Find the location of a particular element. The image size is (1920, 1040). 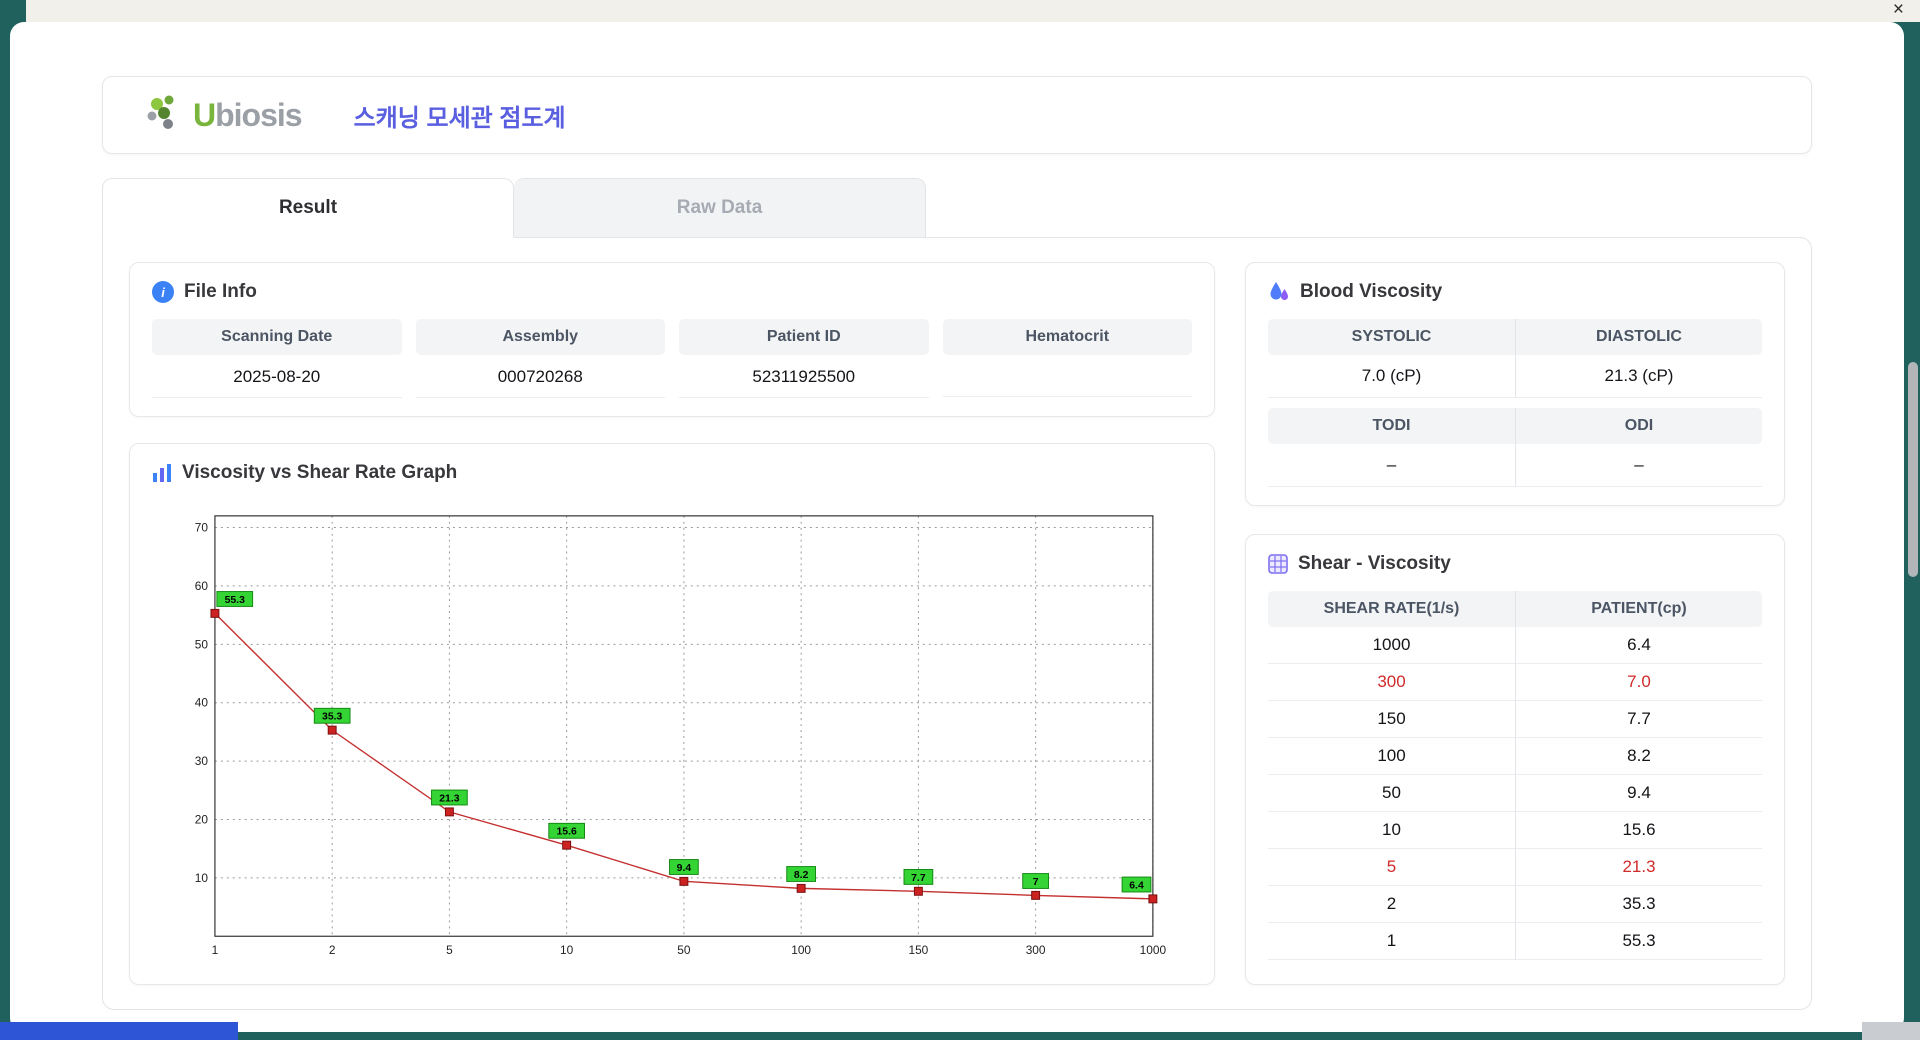

field-patient-id: Patient ID 52311925500 is located at coordinates (804, 358).